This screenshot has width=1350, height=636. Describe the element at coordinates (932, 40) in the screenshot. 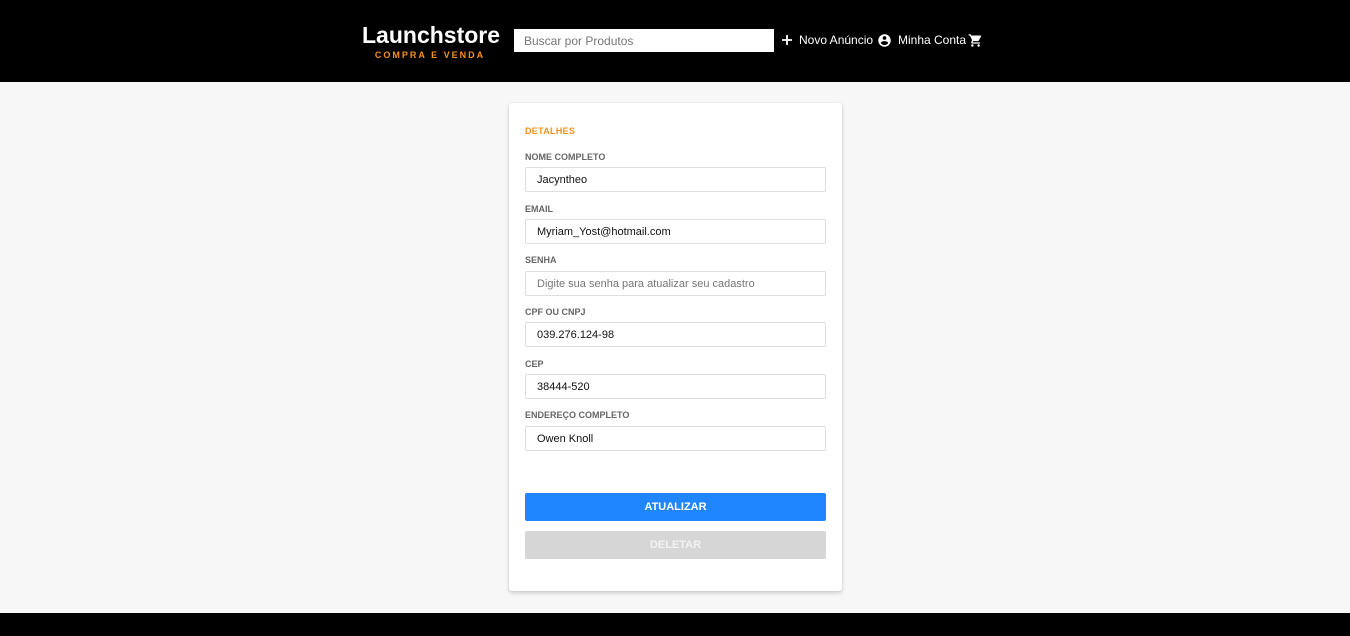

I see `my-account-label: Minha Conta` at that location.